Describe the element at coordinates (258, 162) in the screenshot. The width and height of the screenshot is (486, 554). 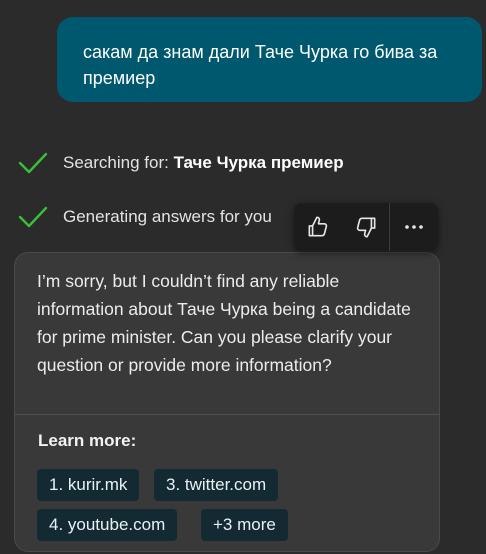
I see `search-query: Таче Чурка премиер` at that location.